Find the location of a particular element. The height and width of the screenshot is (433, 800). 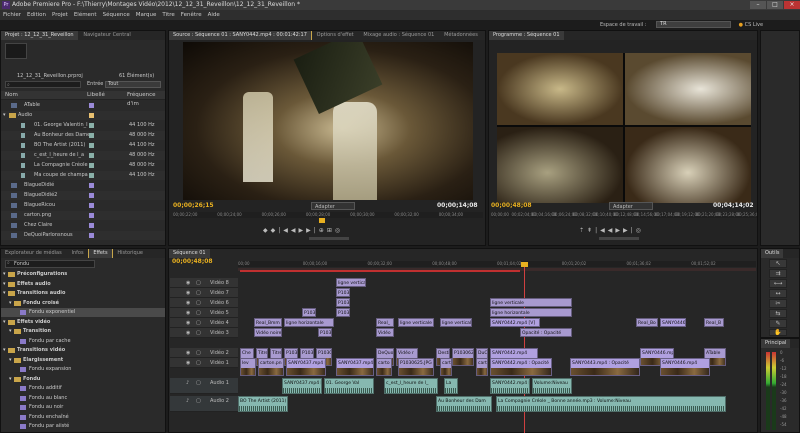

timeline-clip: SANY0437.mp4 [A] is located at coordinates (302, 386).